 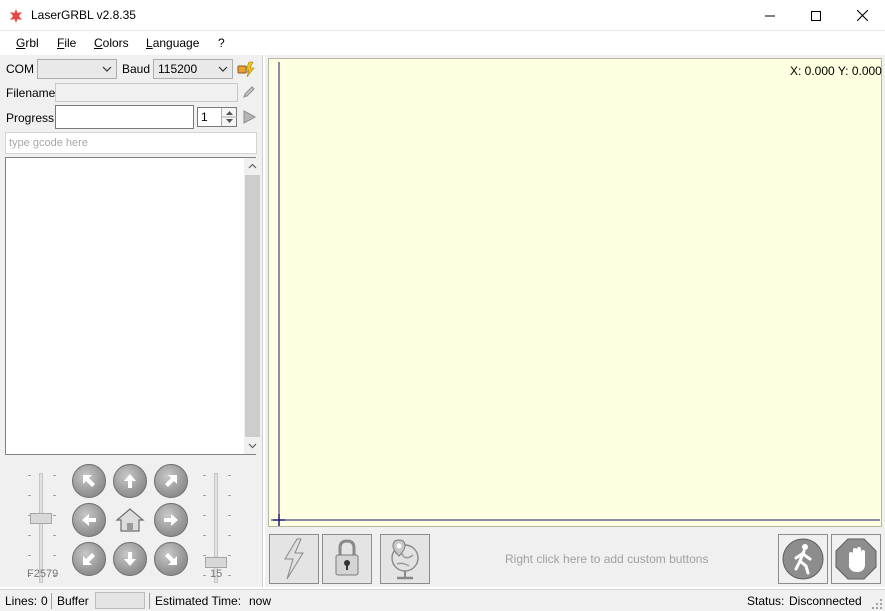 I want to click on close-button, so click(x=862, y=15).